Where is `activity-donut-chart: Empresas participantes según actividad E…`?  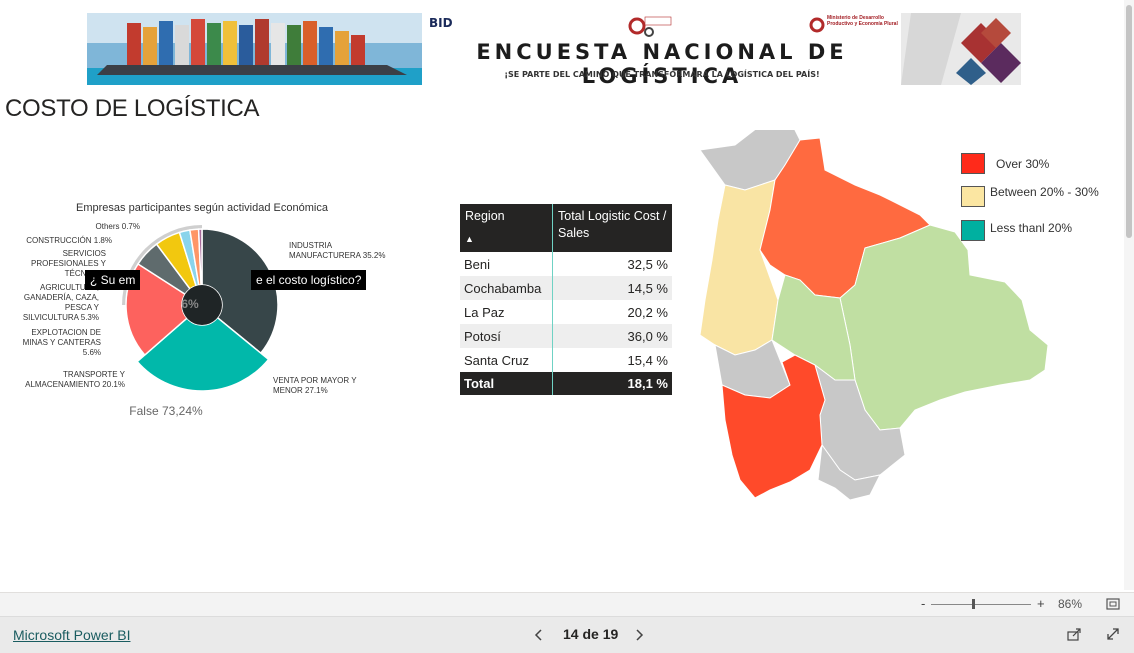
activity-donut-chart: Empresas participantes según actividad E… is located at coordinates (225, 310).